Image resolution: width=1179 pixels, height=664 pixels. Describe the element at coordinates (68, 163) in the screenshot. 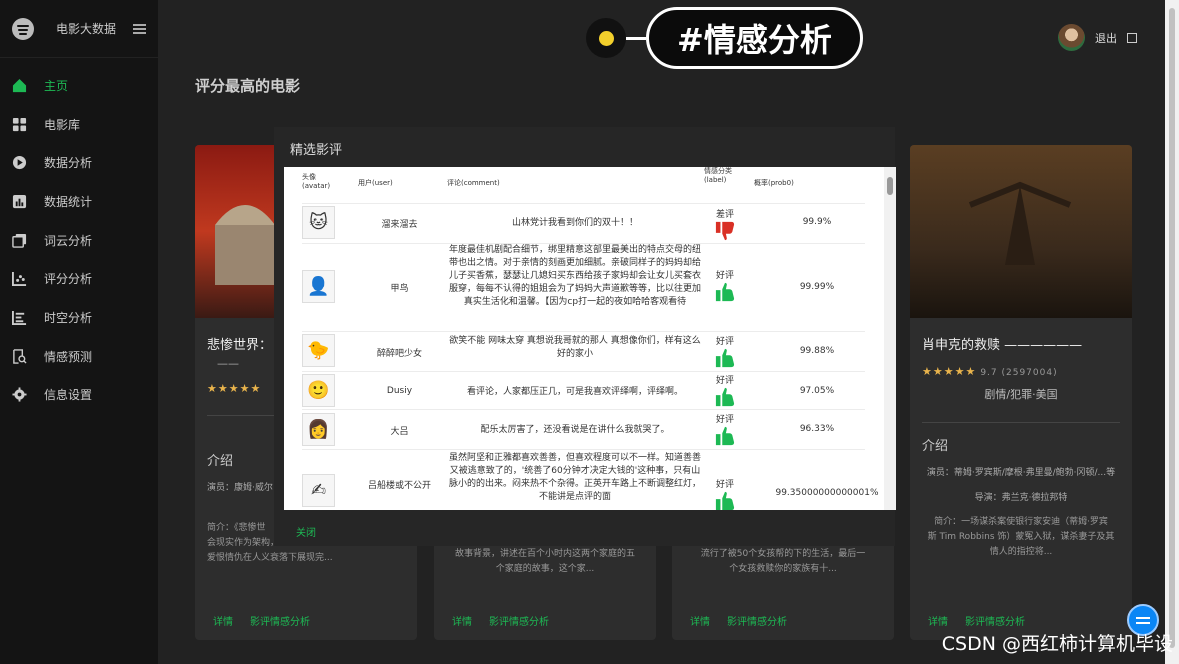

I see `sidebar-item-label: 数据分析` at that location.